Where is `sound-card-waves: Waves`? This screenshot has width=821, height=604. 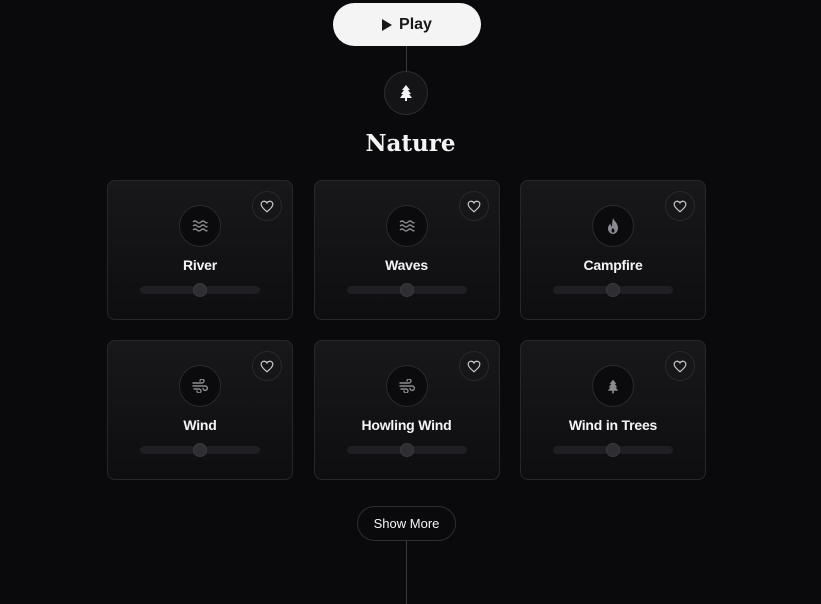
sound-card-waves: Waves is located at coordinates (406, 250).